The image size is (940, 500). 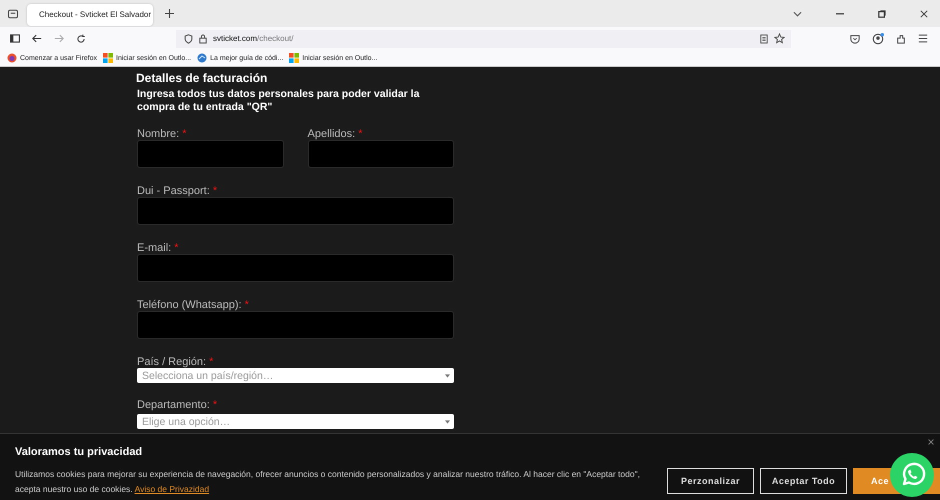 I want to click on field-label: Dui - Passport:, so click(x=173, y=191).